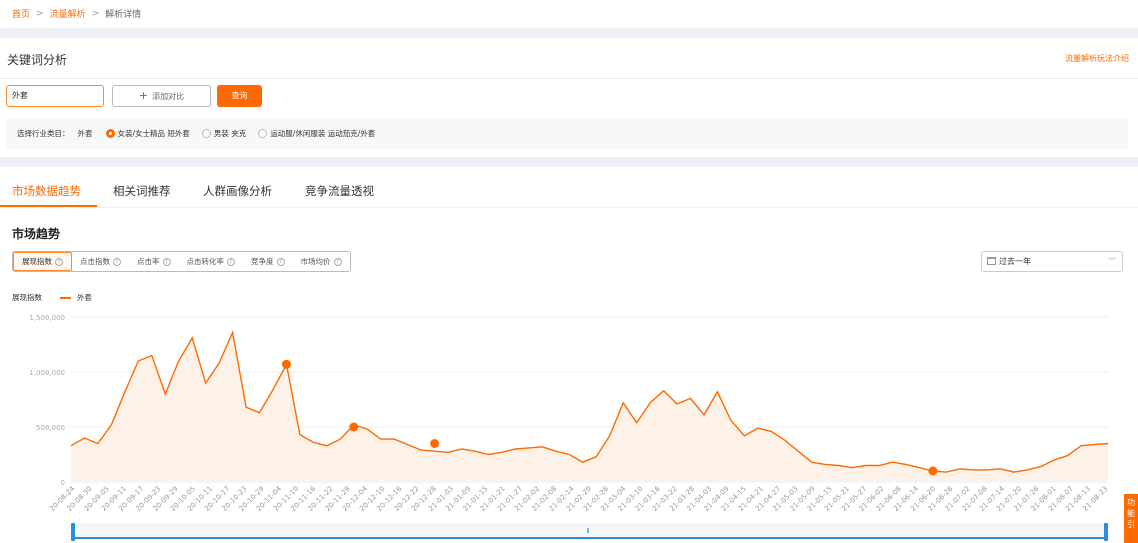 Image resolution: width=1138 pixels, height=543 pixels. I want to click on date-range-select: 过去一年 ﹀, so click(1052, 261).